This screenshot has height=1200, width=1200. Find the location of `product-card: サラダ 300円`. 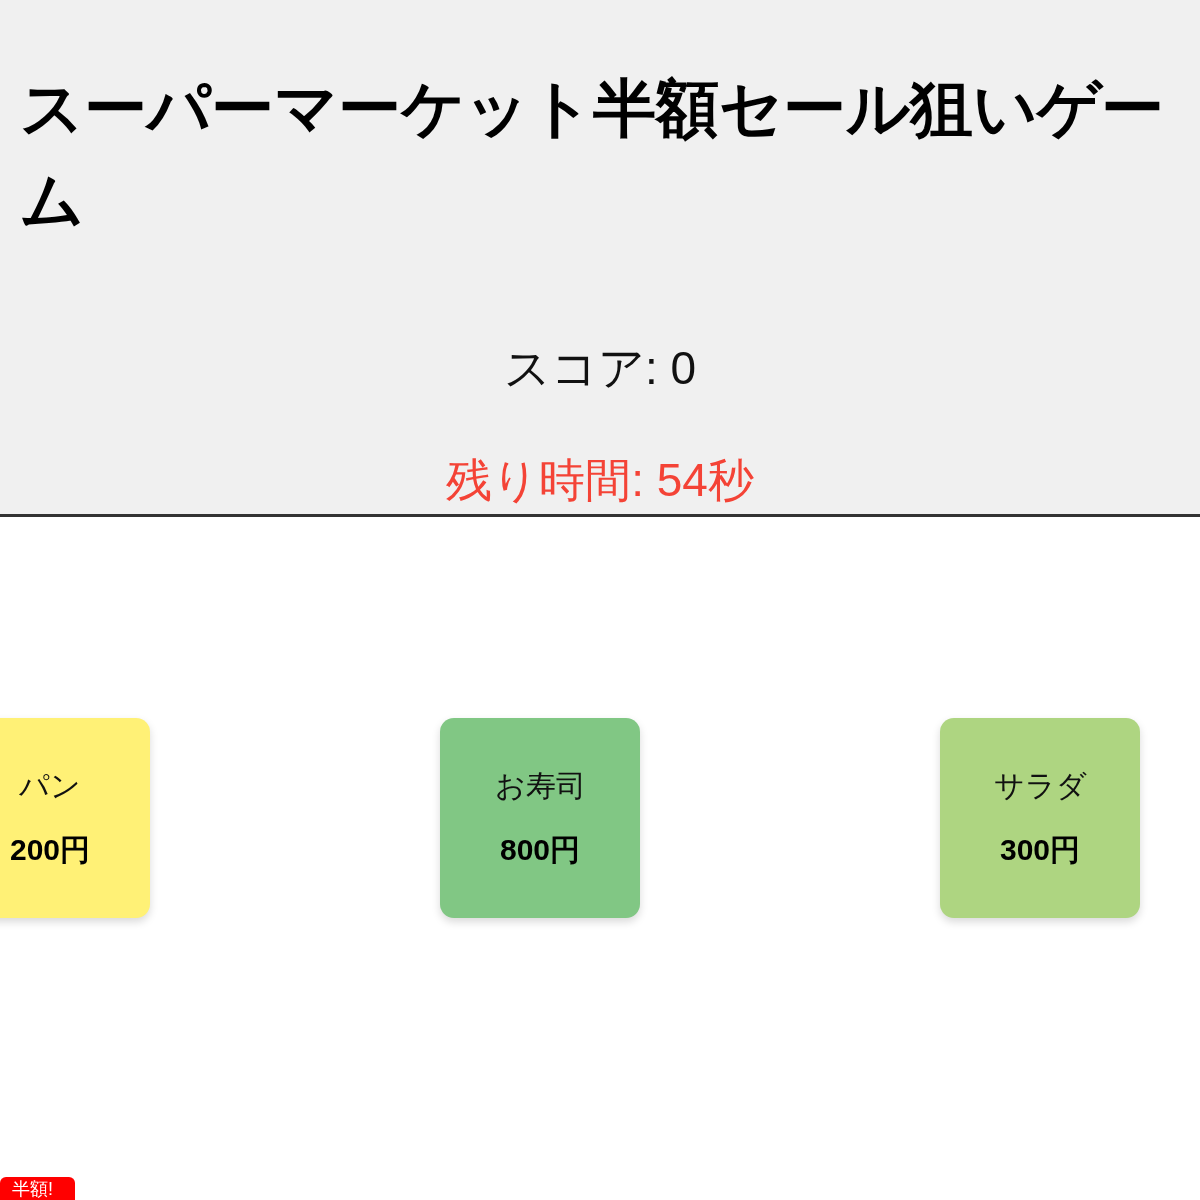

product-card: サラダ 300円 is located at coordinates (1040, 818).